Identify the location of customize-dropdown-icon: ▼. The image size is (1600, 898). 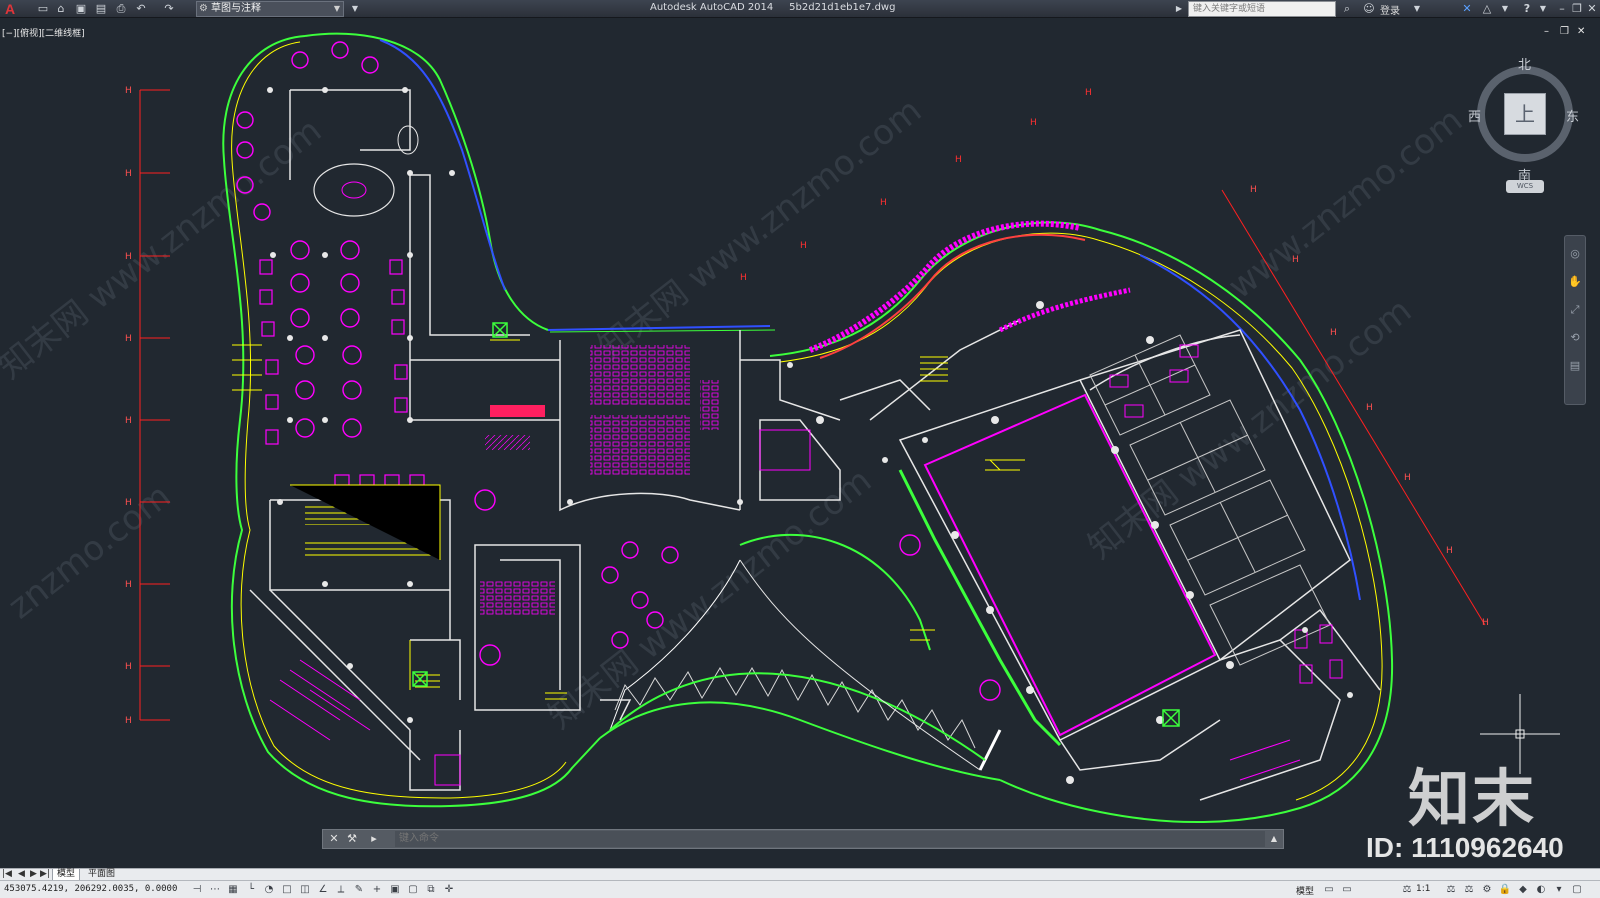
(355, 9).